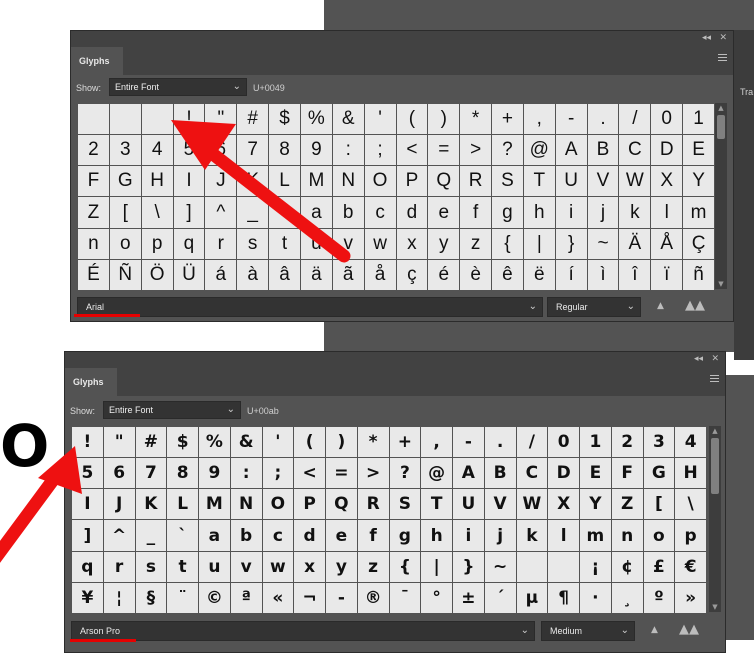 The image size is (754, 656). What do you see at coordinates (635, 212) in the screenshot?
I see `glyph-cell: k` at bounding box center [635, 212].